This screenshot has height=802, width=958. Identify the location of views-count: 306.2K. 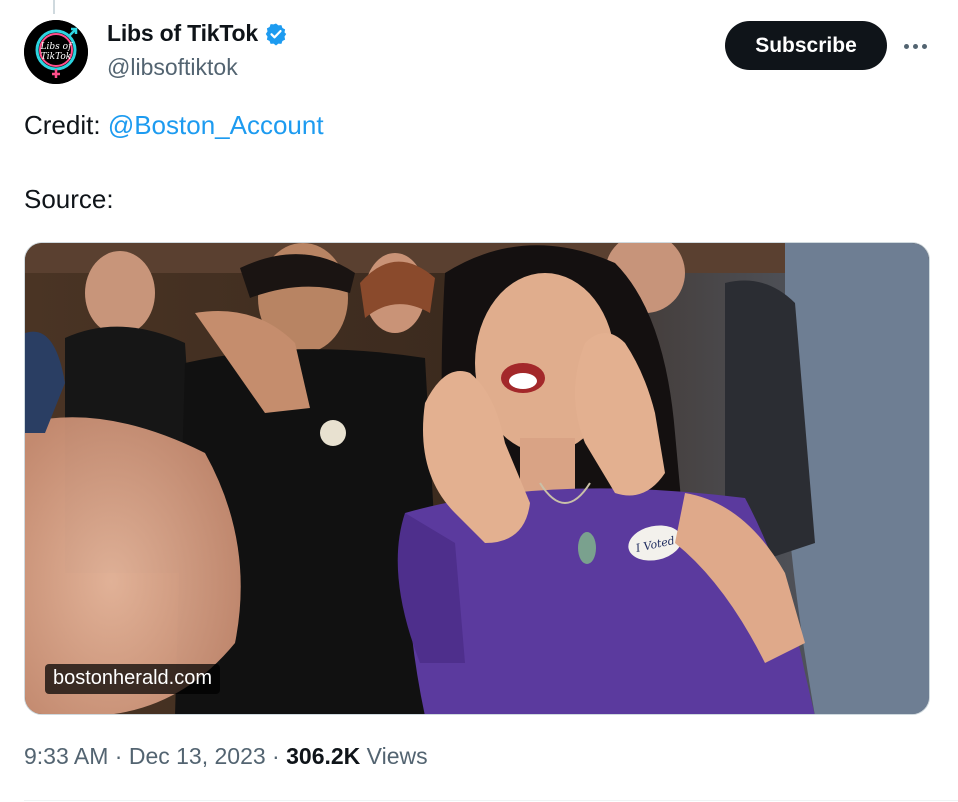
(323, 756).